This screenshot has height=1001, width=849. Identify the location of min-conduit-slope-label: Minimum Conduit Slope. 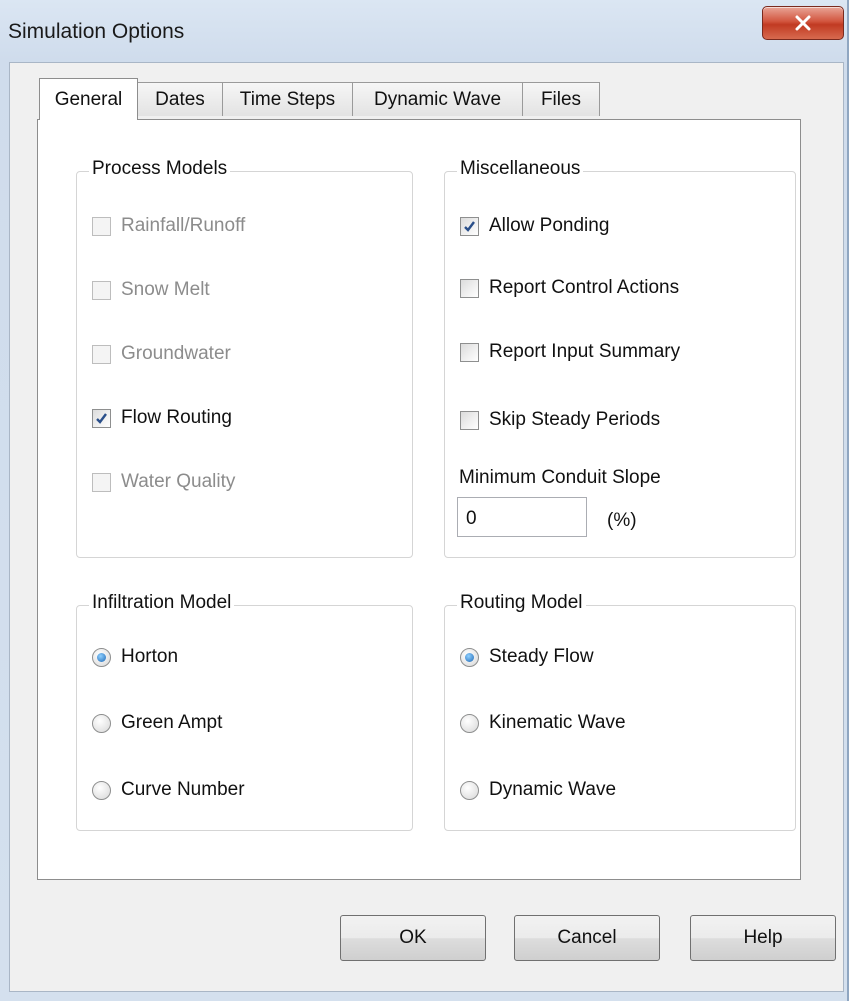
(560, 477).